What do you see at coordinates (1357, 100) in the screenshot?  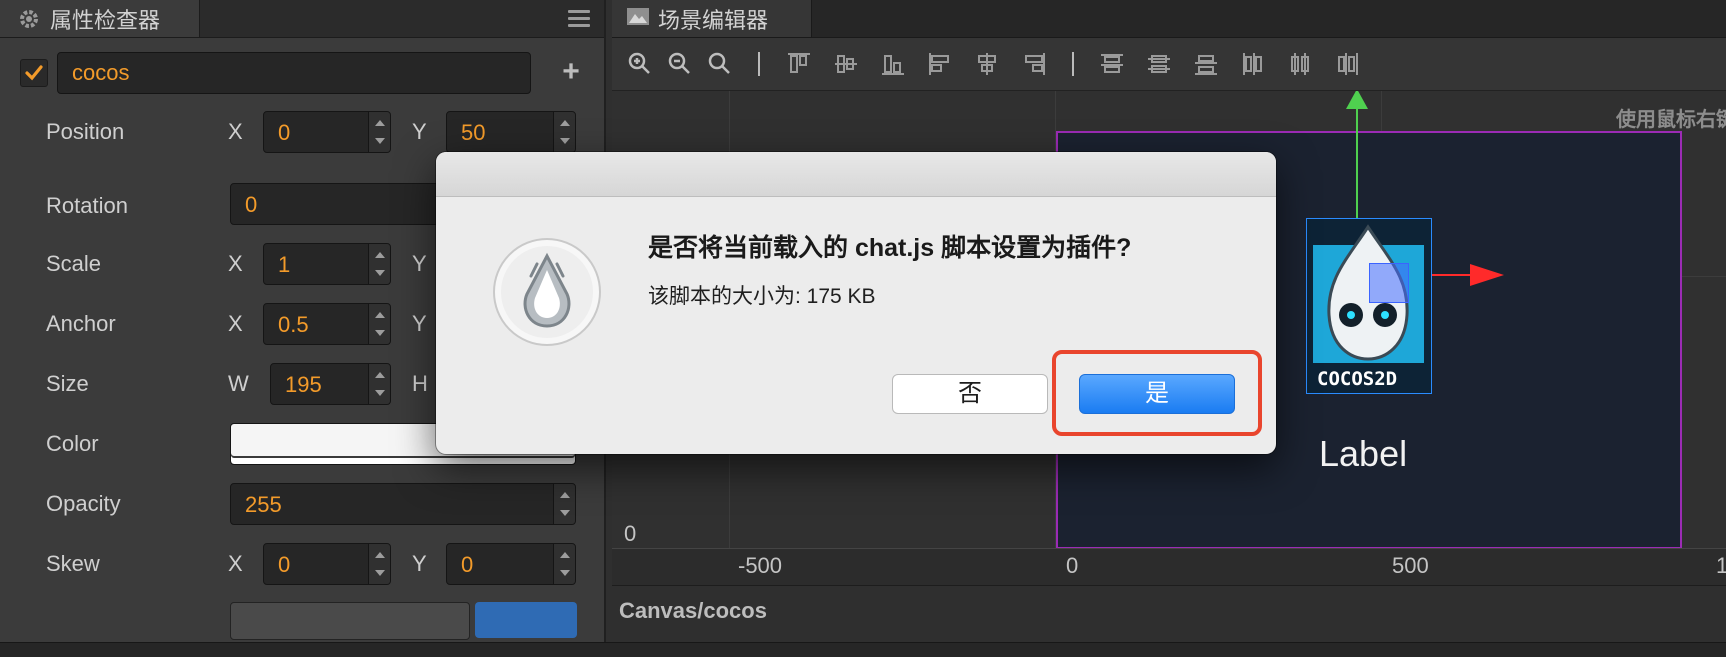 I see `y-axis-arrow-icon` at bounding box center [1357, 100].